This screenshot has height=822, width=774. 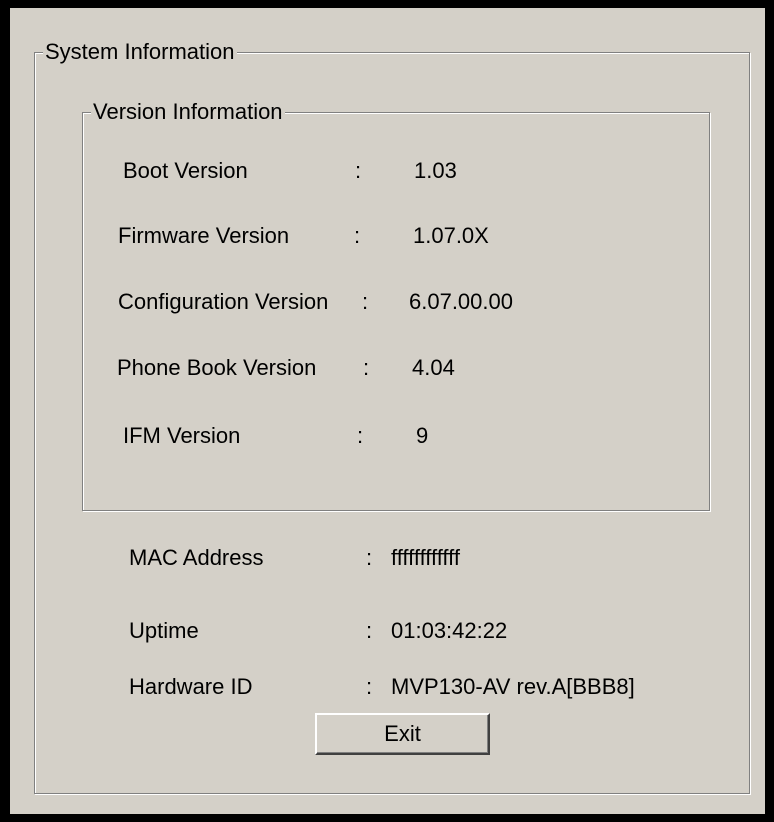 I want to click on firmware-version-label: Firmware Version, so click(x=204, y=235).